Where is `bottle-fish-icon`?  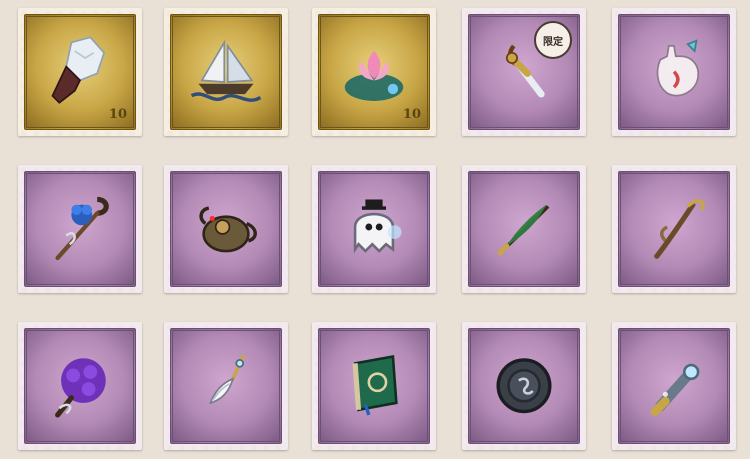
bottle-fish-icon is located at coordinates (678, 68).